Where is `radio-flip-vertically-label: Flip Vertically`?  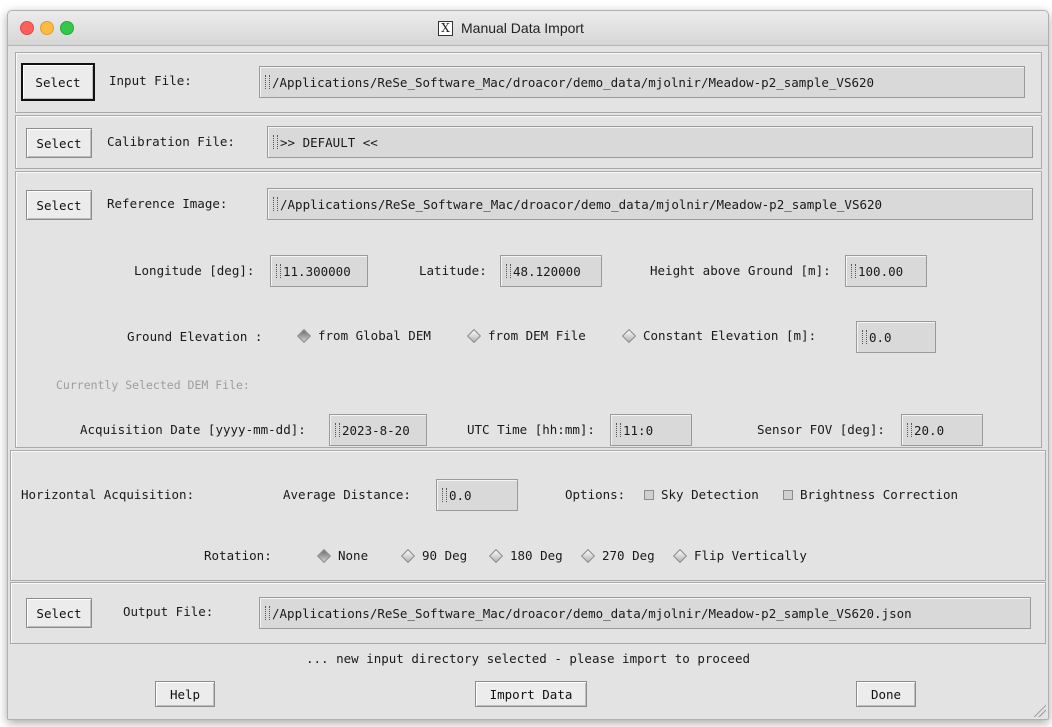
radio-flip-vertically-label: Flip Vertically is located at coordinates (750, 555).